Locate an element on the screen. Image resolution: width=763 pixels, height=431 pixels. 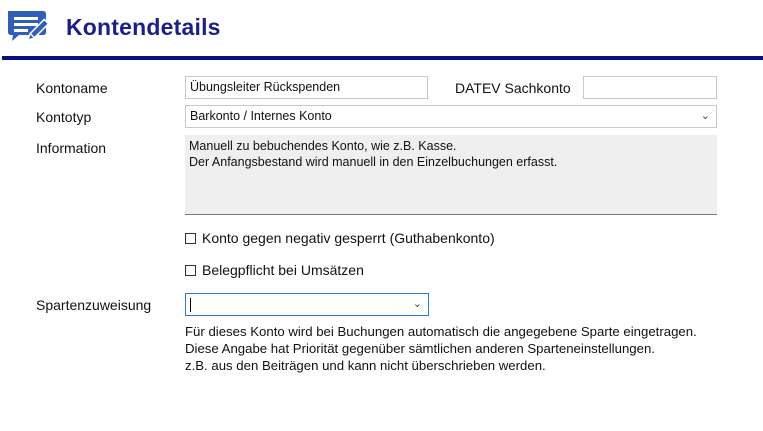
header-divider is located at coordinates (382, 58).